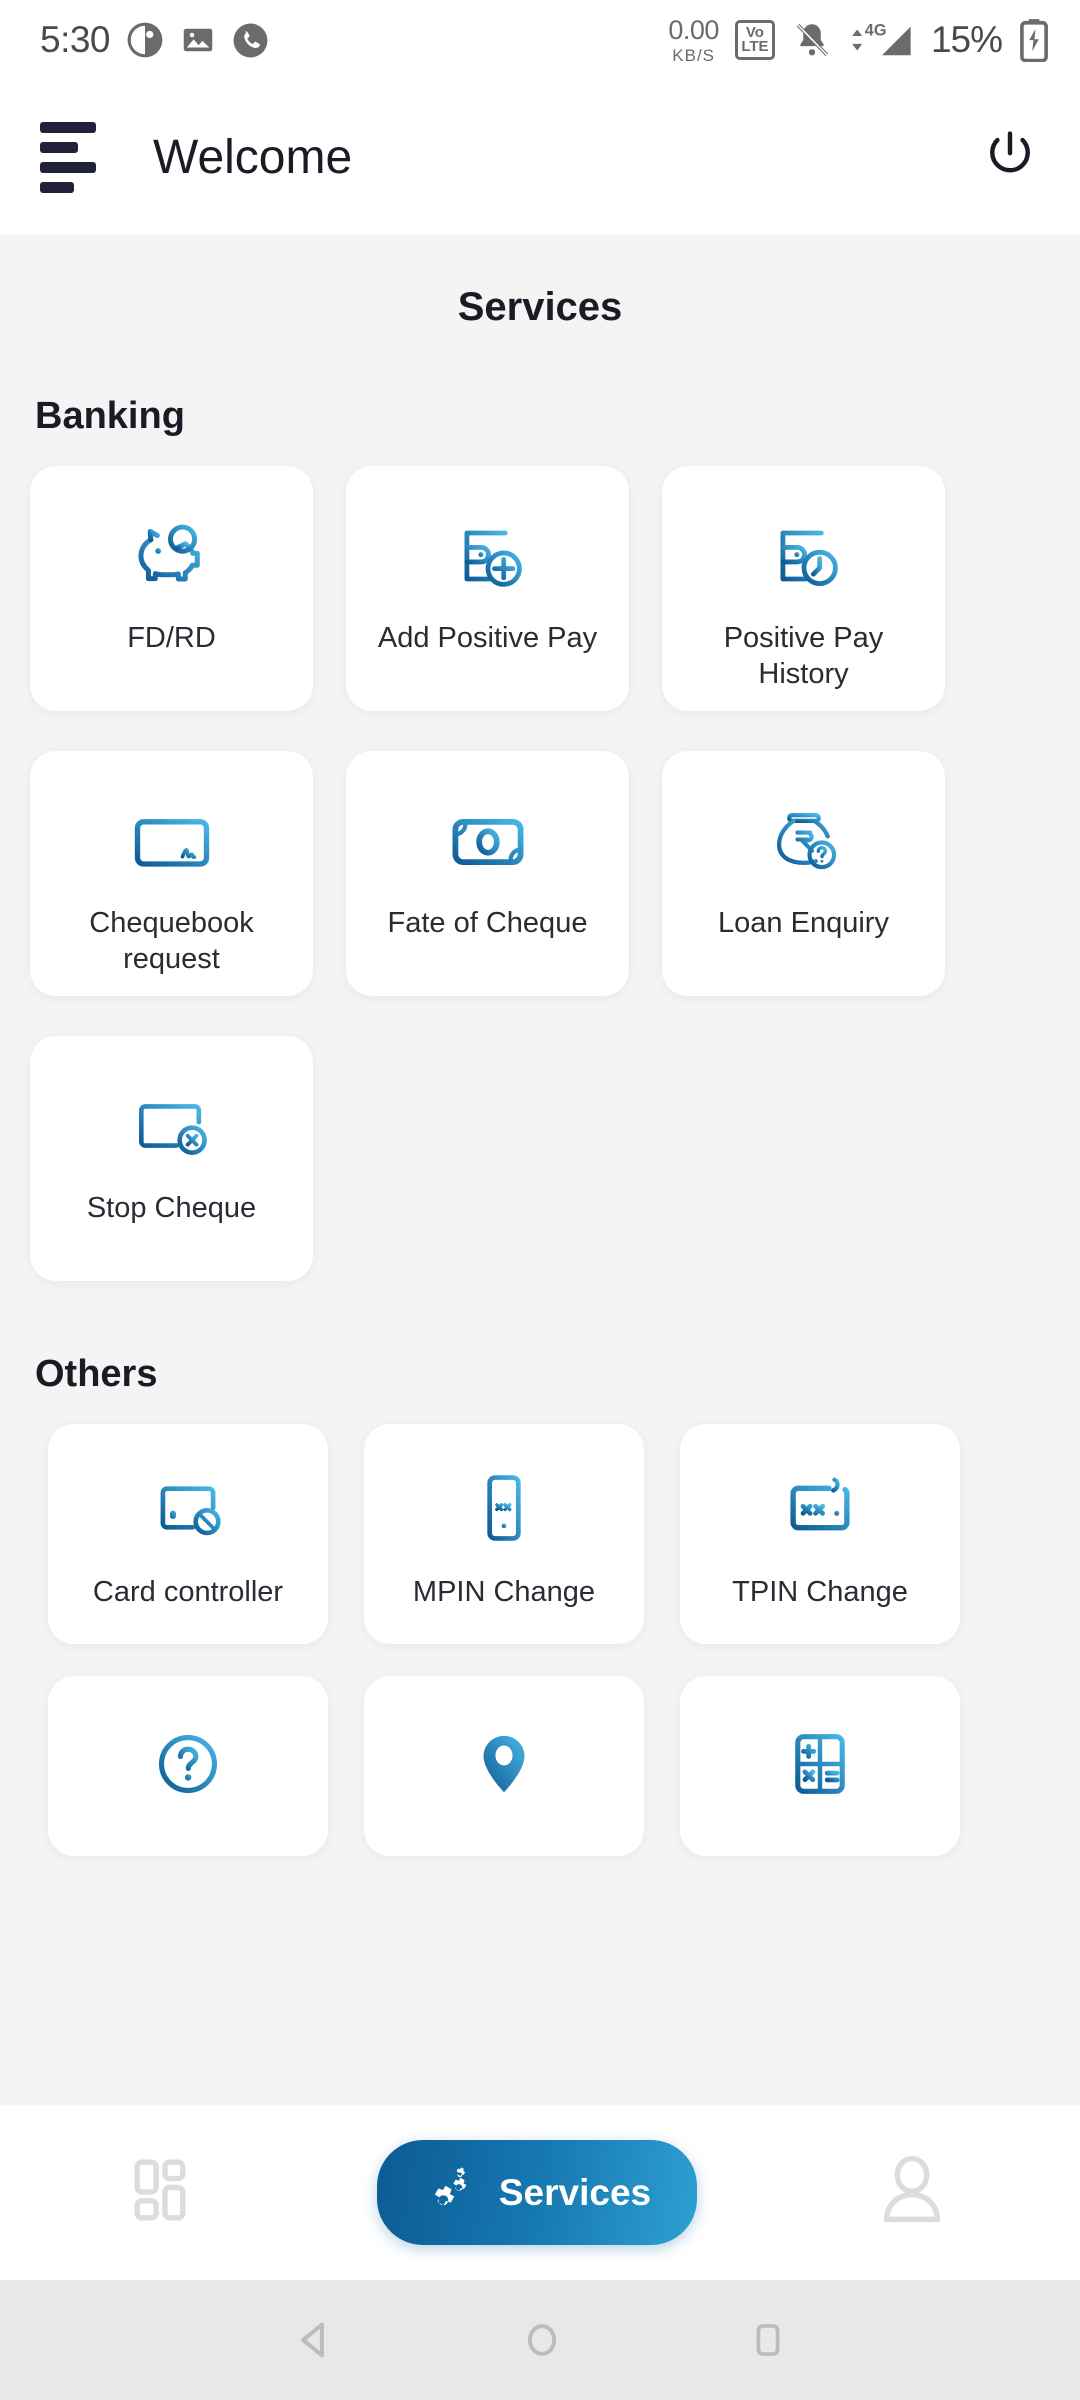 The height and width of the screenshot is (2400, 1080). I want to click on volte-bottom-text: LTE, so click(755, 46).